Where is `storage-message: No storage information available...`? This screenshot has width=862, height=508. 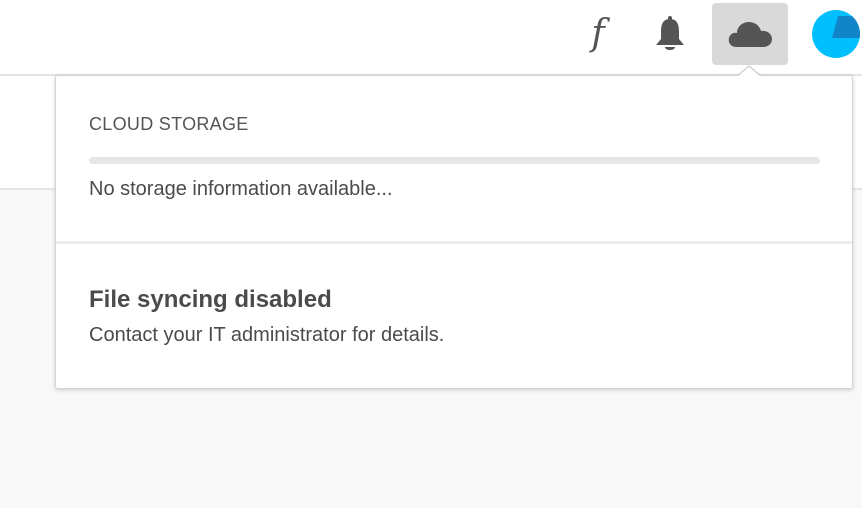
storage-message: No storage information available... is located at coordinates (241, 189).